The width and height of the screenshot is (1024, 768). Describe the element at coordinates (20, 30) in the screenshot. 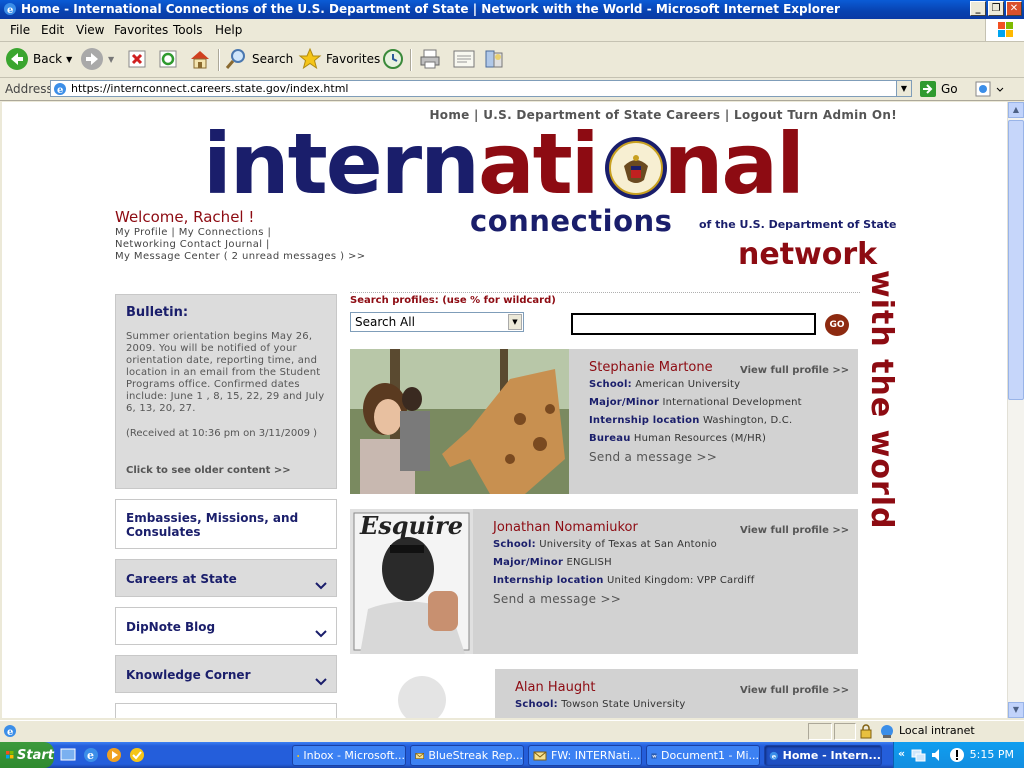

I see `menu-file: File` at that location.